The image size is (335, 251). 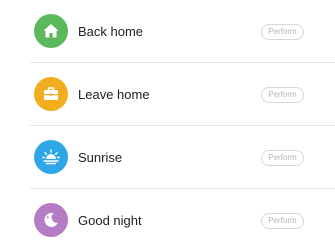 I want to click on home-icon, so click(x=51, y=31).